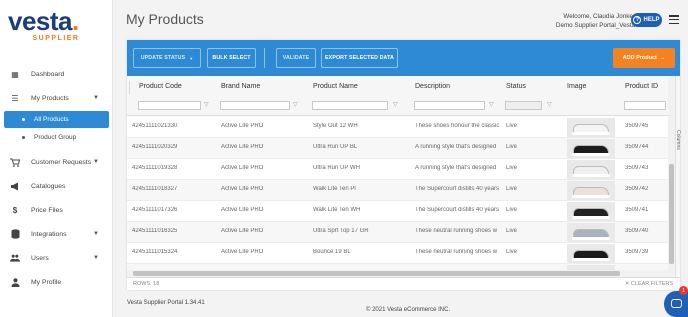 The height and width of the screenshot is (317, 688). I want to click on sidebar-item-label: My Products, so click(50, 98).